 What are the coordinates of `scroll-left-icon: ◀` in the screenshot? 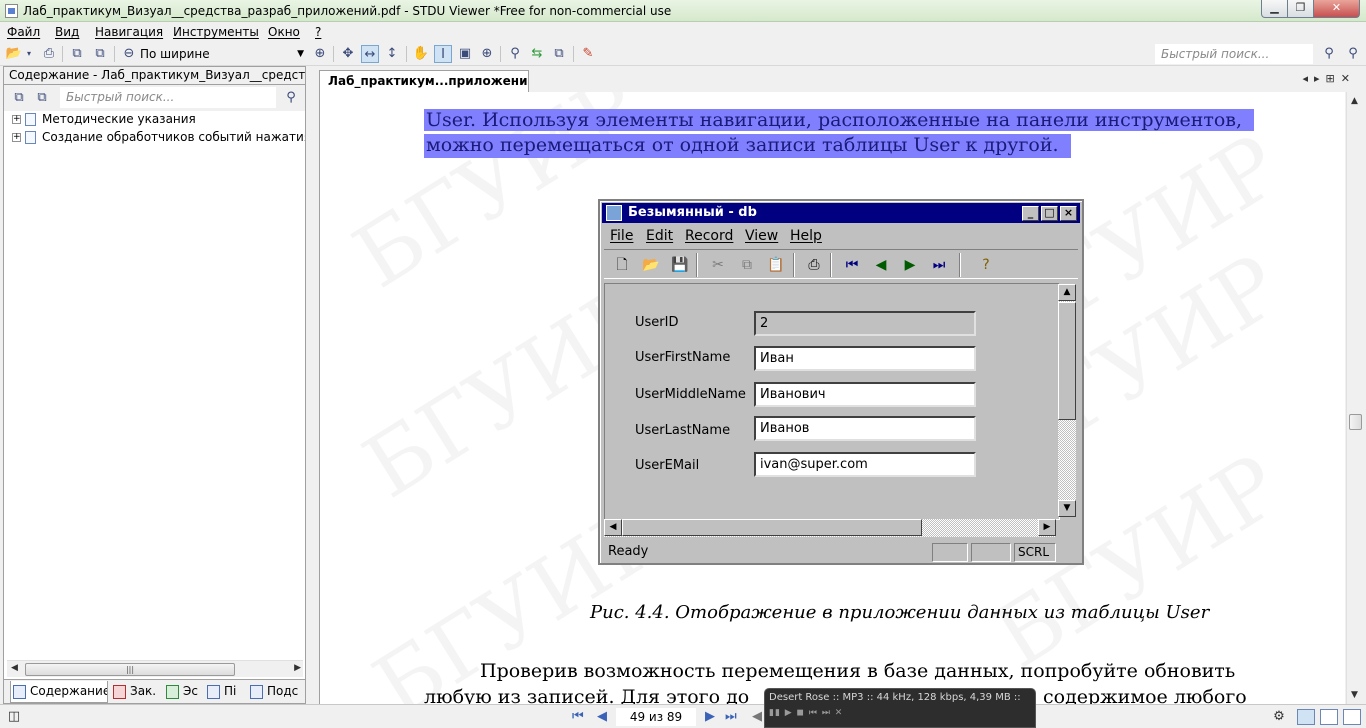 It's located at (14, 668).